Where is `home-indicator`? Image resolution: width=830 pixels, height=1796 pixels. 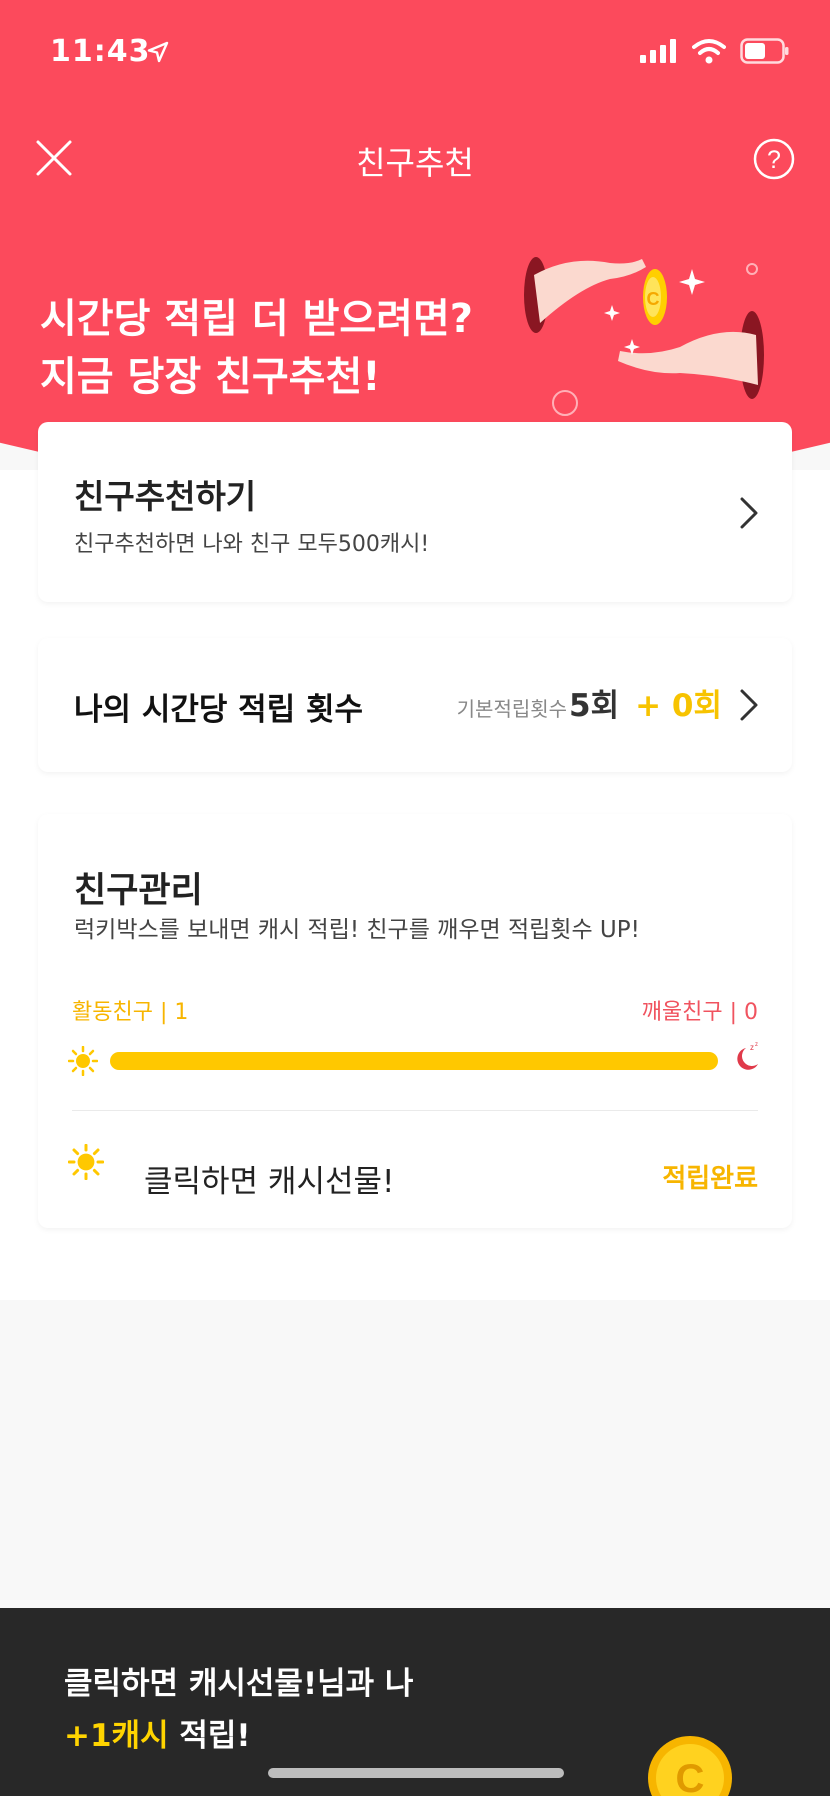
home-indicator is located at coordinates (416, 1773).